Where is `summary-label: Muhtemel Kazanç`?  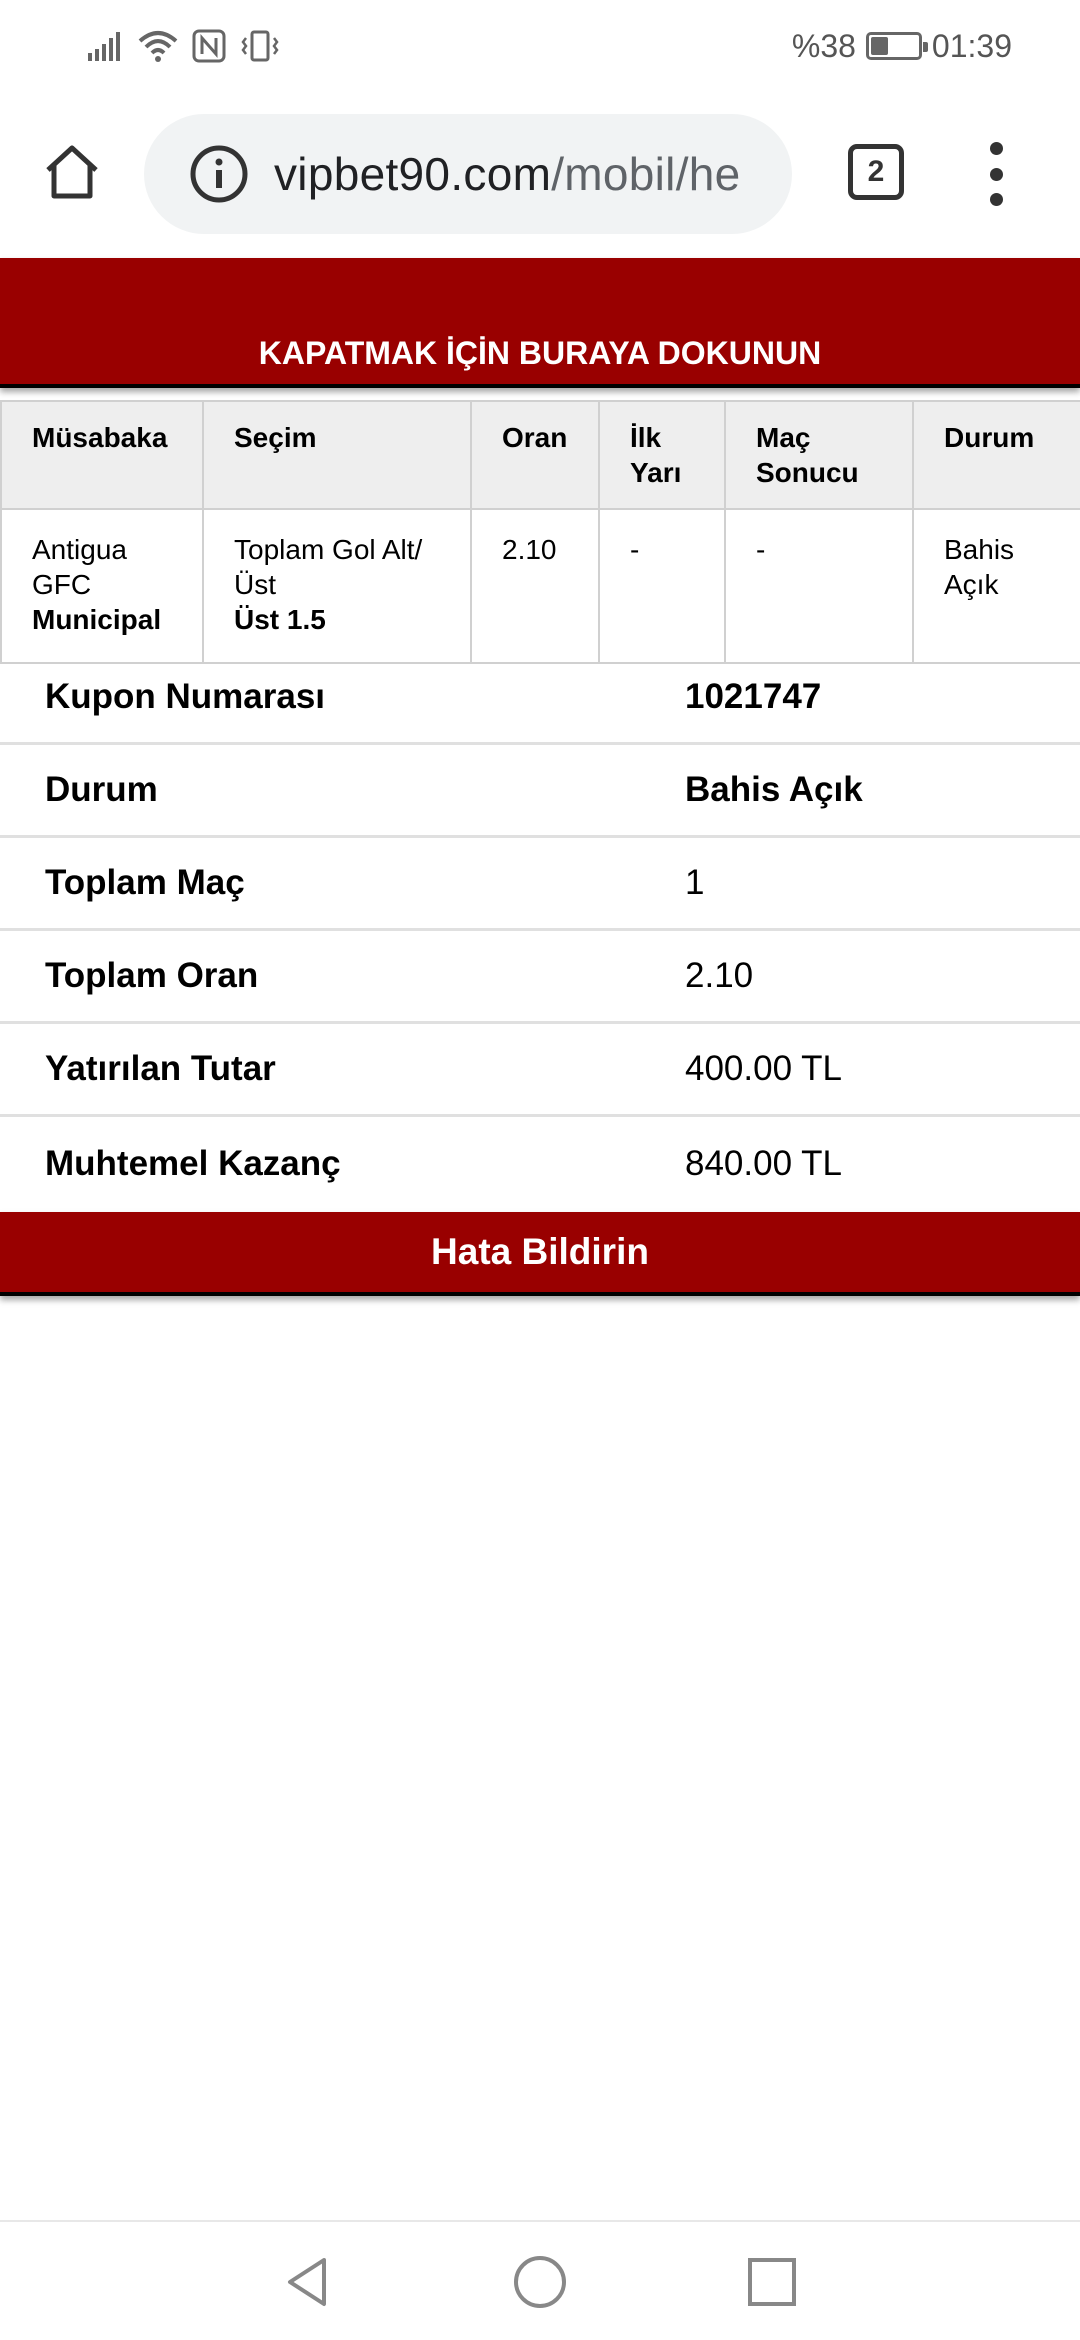
summary-label: Muhtemel Kazanç is located at coordinates (193, 1163).